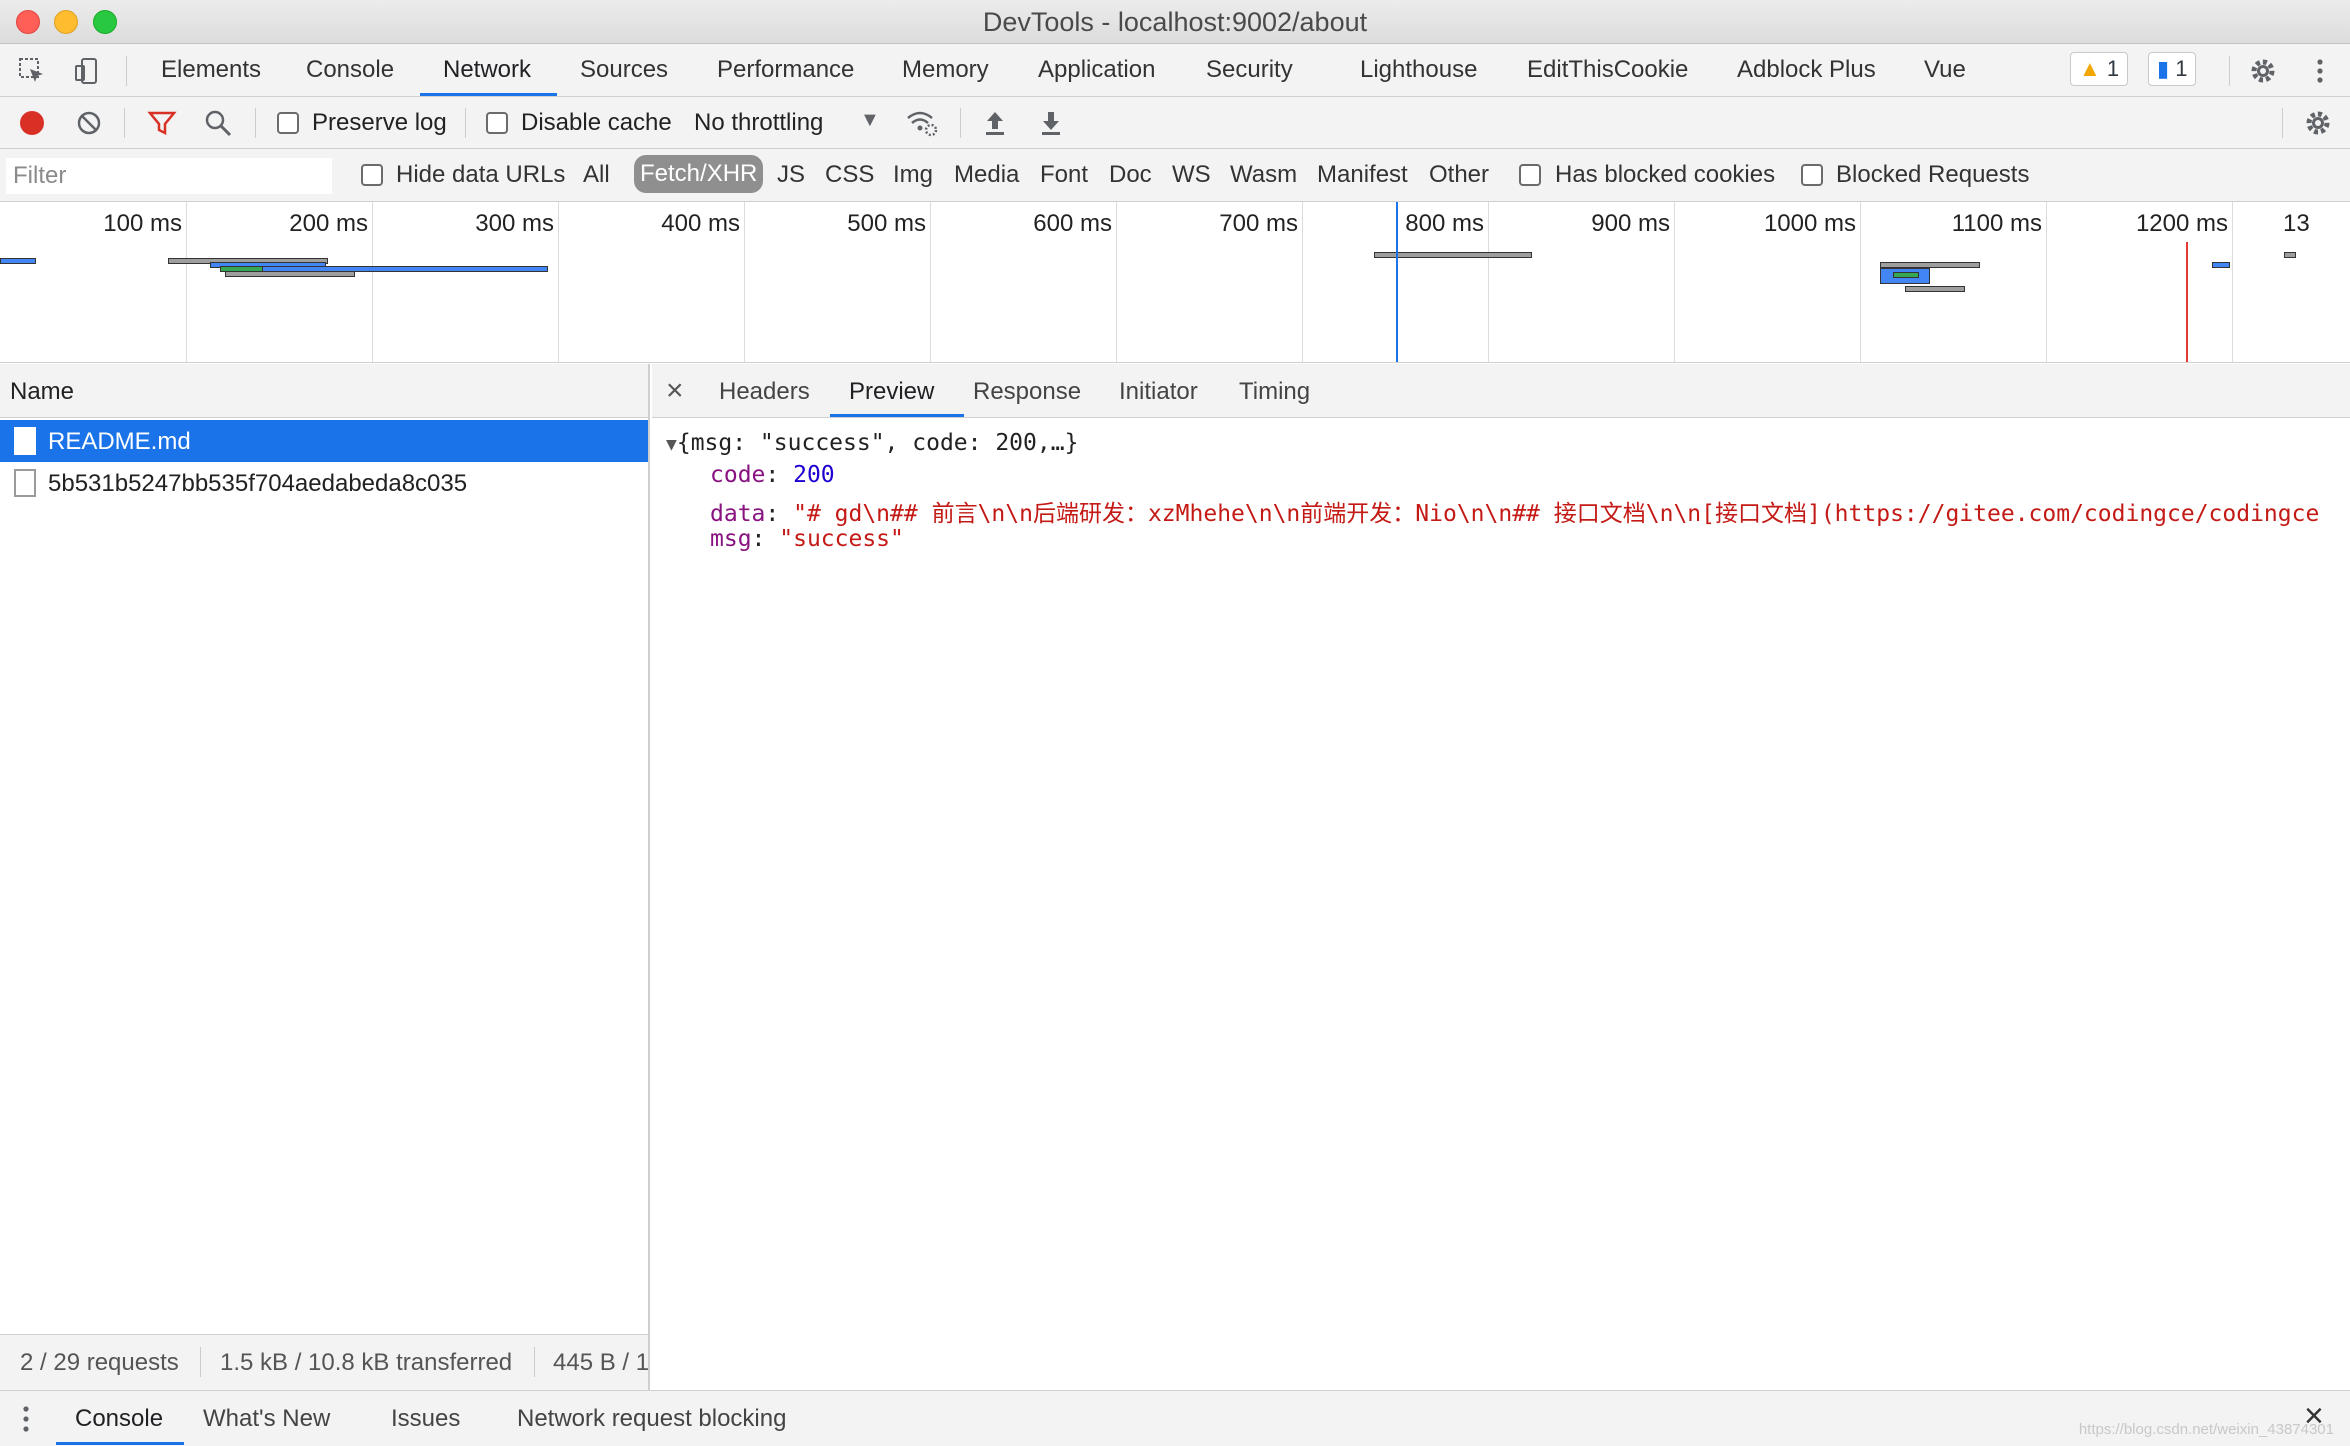 The width and height of the screenshot is (2350, 1446). I want to click on inspect-element-icon, so click(32, 71).